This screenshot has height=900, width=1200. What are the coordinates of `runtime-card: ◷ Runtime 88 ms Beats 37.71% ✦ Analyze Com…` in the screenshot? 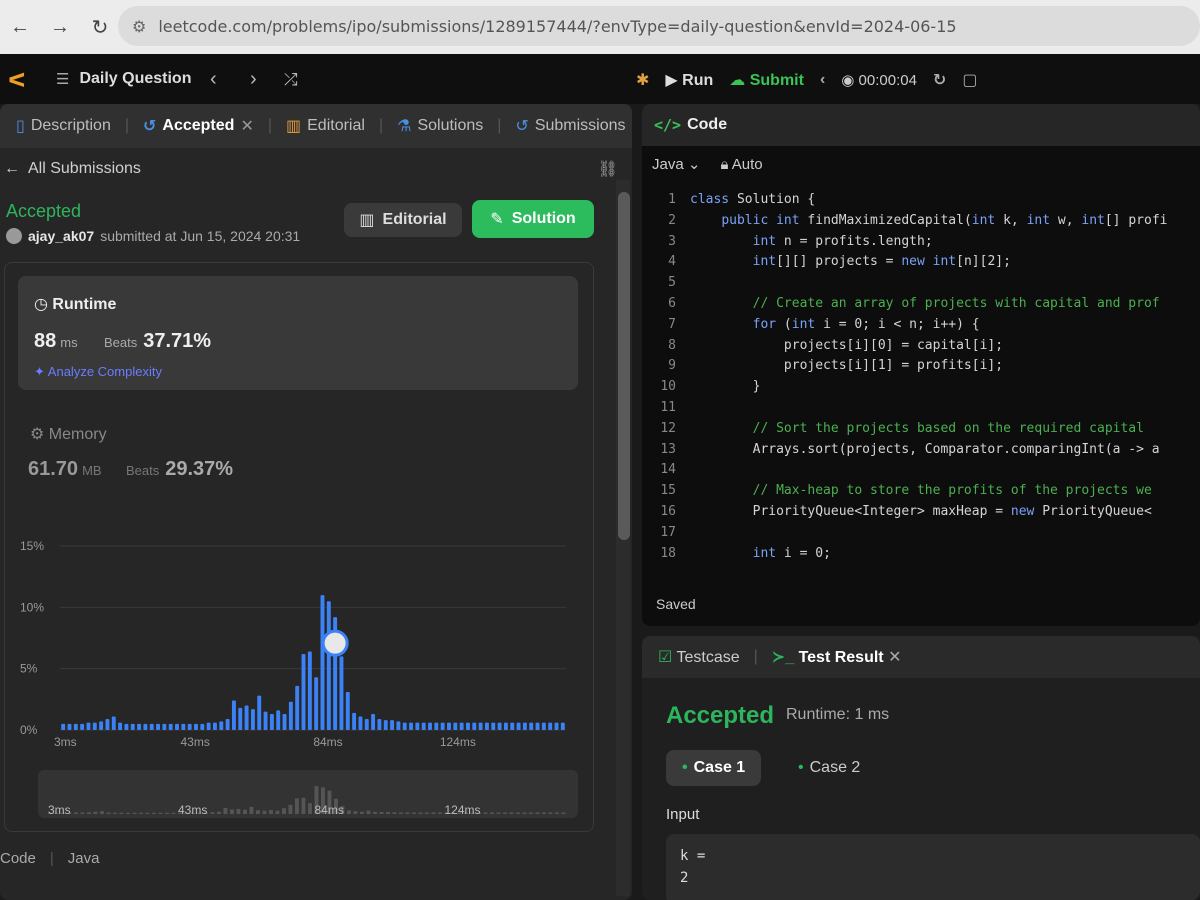 It's located at (298, 333).